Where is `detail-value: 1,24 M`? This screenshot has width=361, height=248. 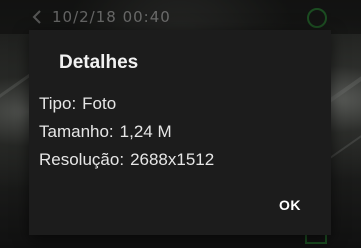 detail-value: 1,24 M is located at coordinates (145, 131).